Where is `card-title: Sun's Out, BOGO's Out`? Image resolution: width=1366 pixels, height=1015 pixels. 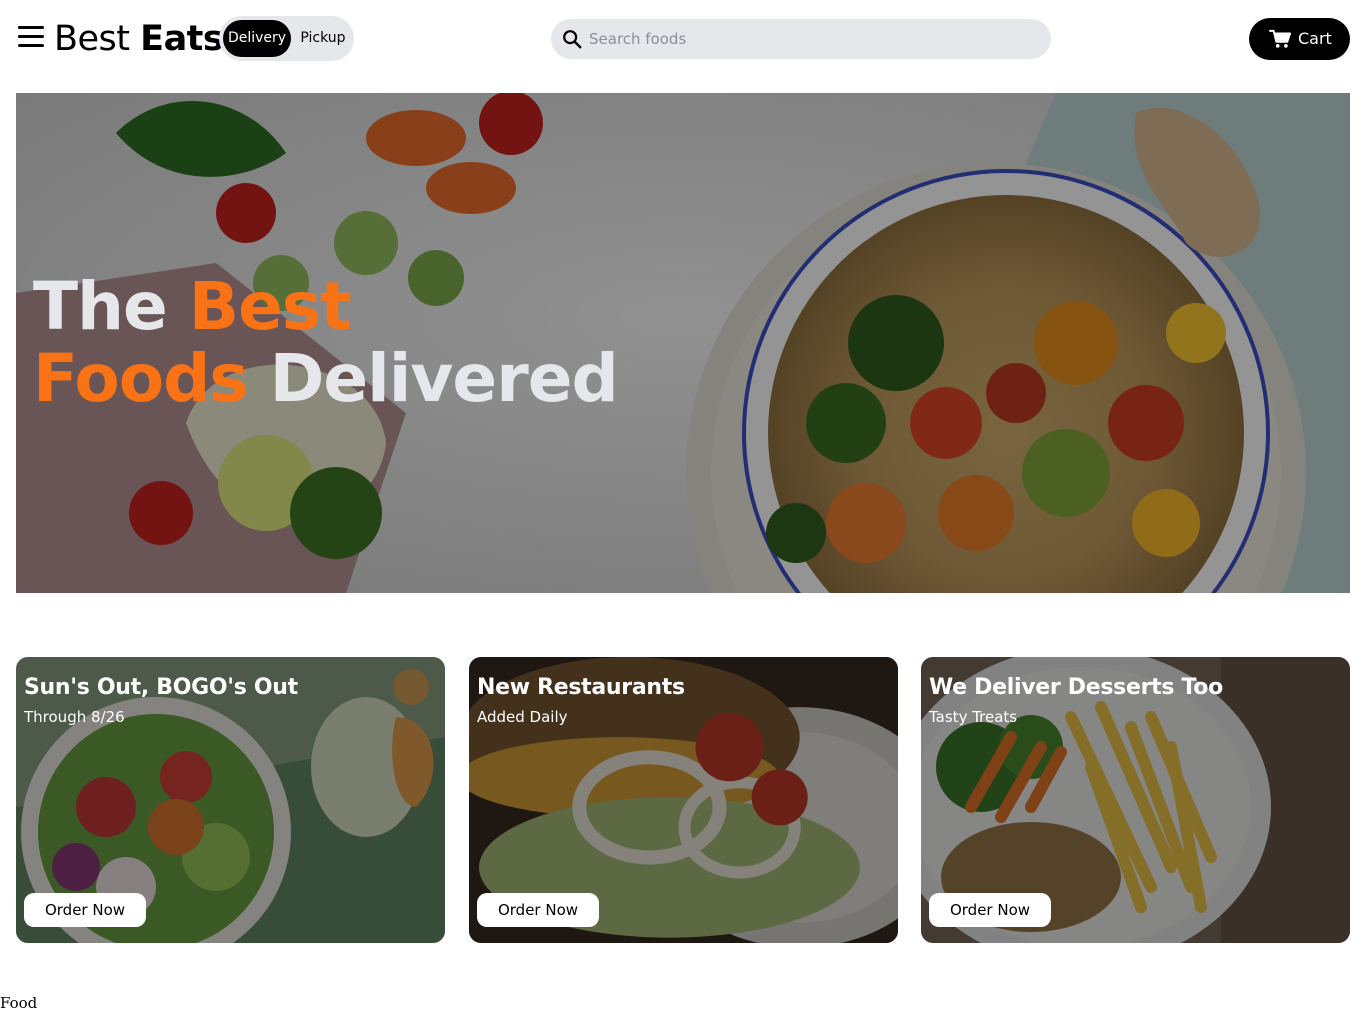 card-title: Sun's Out, BOGO's Out is located at coordinates (161, 687).